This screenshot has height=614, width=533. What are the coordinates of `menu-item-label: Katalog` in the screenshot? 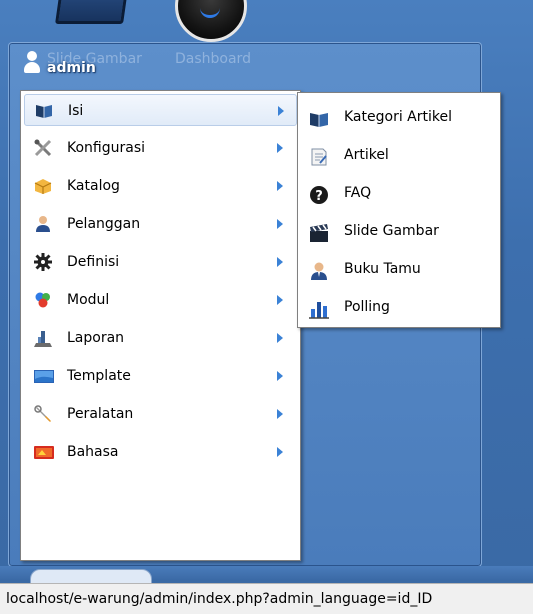 It's located at (93, 186).